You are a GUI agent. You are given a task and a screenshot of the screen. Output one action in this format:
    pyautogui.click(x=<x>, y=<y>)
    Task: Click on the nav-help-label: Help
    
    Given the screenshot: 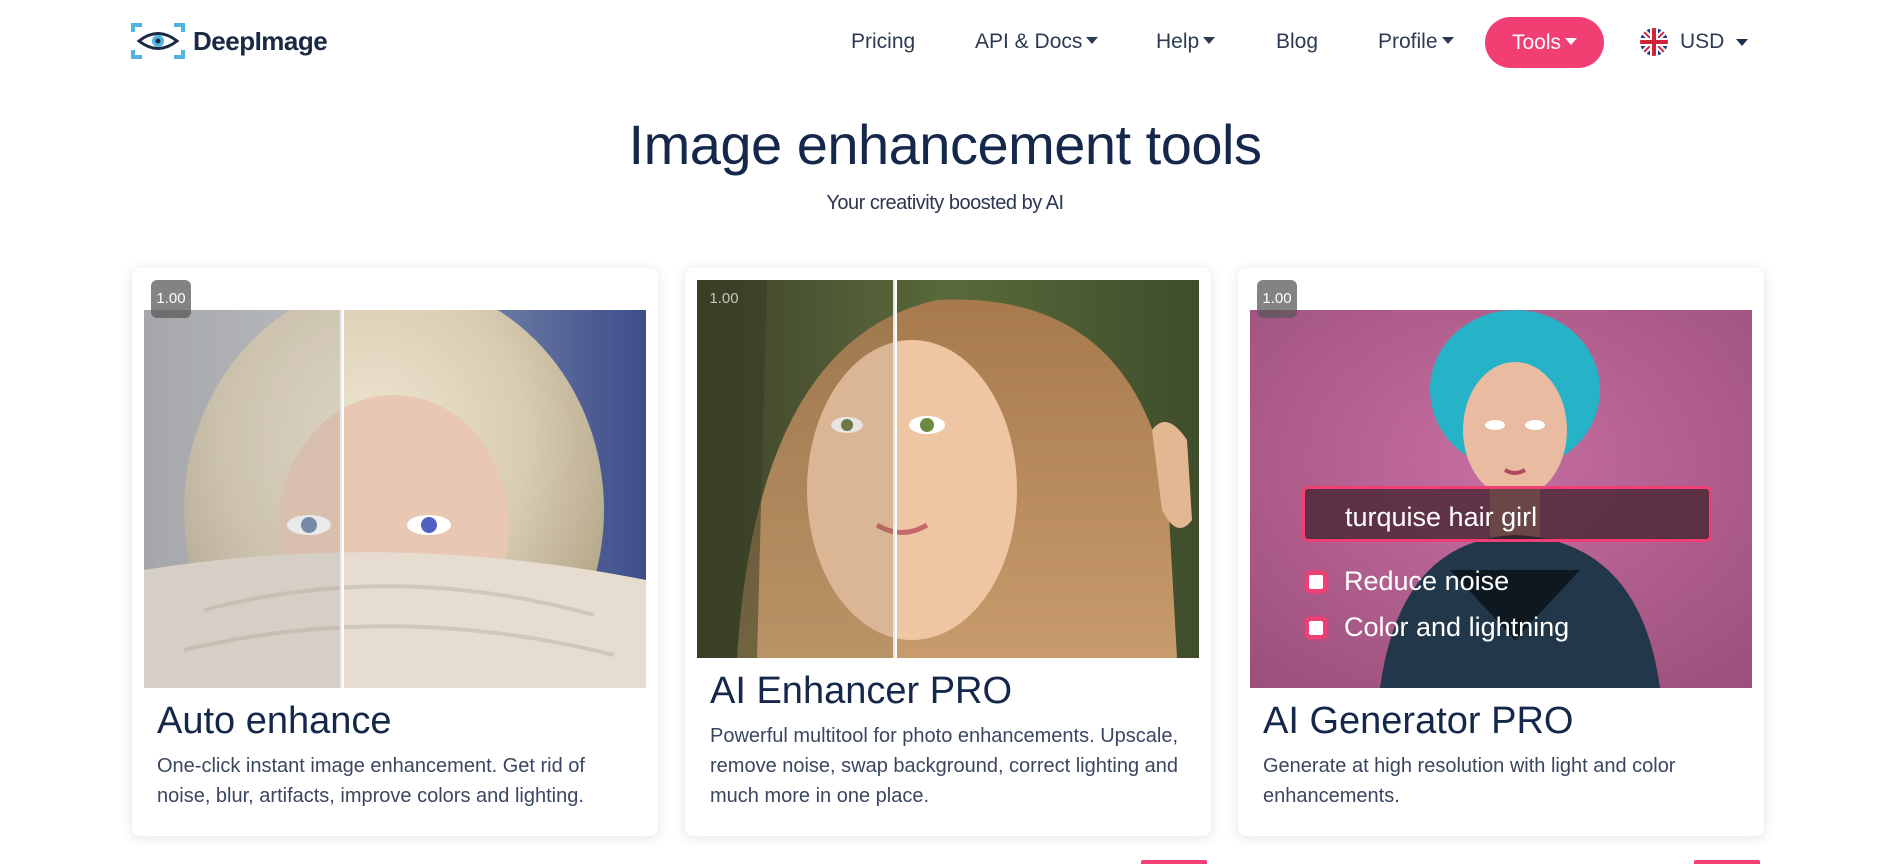 What is the action you would take?
    pyautogui.click(x=1178, y=41)
    